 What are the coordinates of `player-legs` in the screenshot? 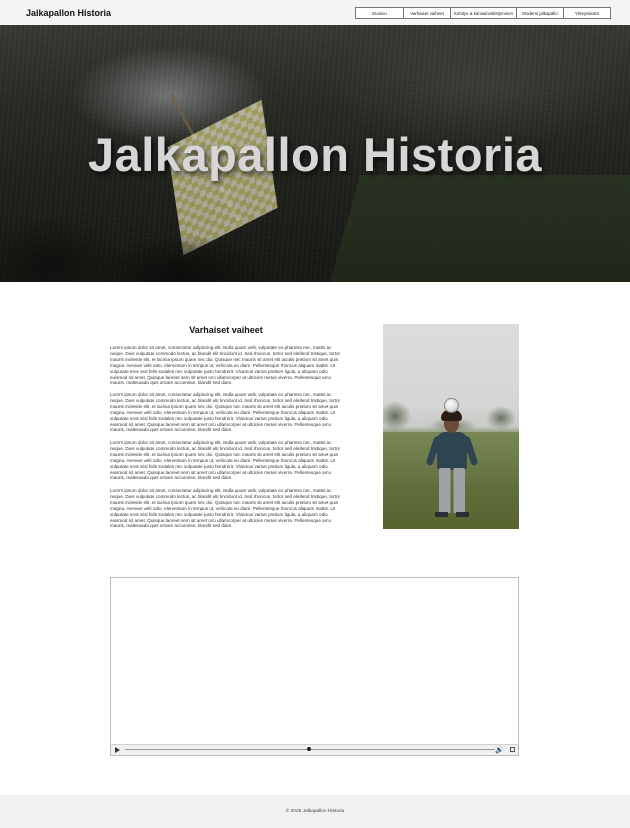 It's located at (452, 490).